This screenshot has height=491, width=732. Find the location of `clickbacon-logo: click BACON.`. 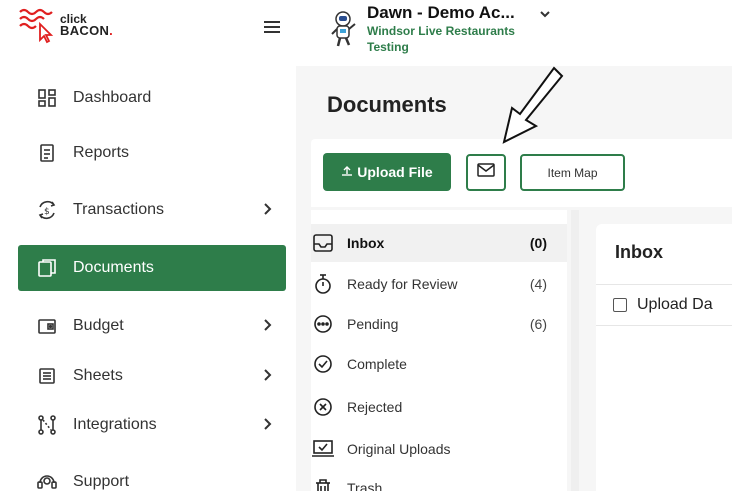

clickbacon-logo: click BACON. is located at coordinates (65, 25).